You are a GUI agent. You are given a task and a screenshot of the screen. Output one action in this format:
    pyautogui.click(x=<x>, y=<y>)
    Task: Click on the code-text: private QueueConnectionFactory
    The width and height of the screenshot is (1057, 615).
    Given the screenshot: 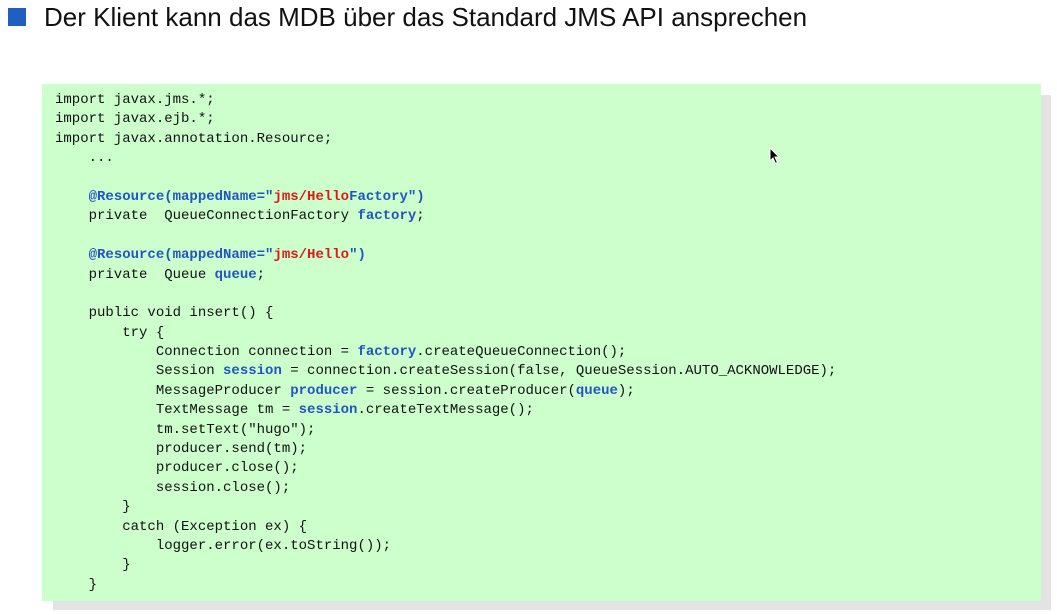 What is the action you would take?
    pyautogui.click(x=206, y=216)
    